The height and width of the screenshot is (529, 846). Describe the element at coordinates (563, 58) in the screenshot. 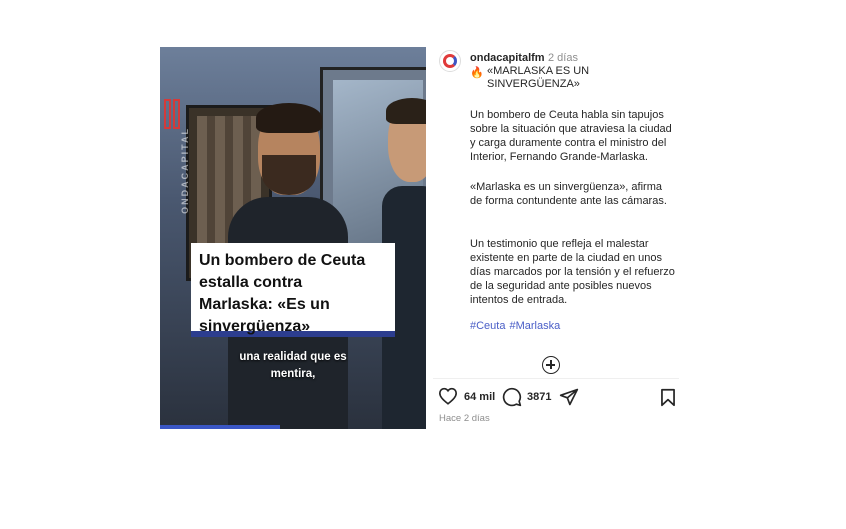

I see `post-time: 2 días` at that location.